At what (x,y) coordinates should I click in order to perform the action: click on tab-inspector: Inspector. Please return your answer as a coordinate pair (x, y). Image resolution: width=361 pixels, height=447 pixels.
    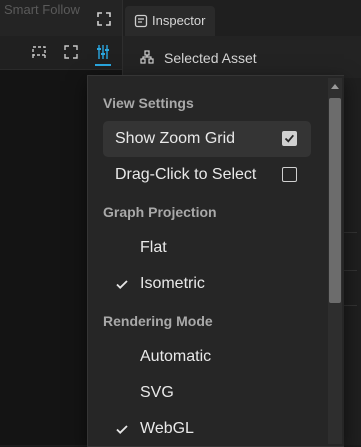
    Looking at the image, I should click on (170, 21).